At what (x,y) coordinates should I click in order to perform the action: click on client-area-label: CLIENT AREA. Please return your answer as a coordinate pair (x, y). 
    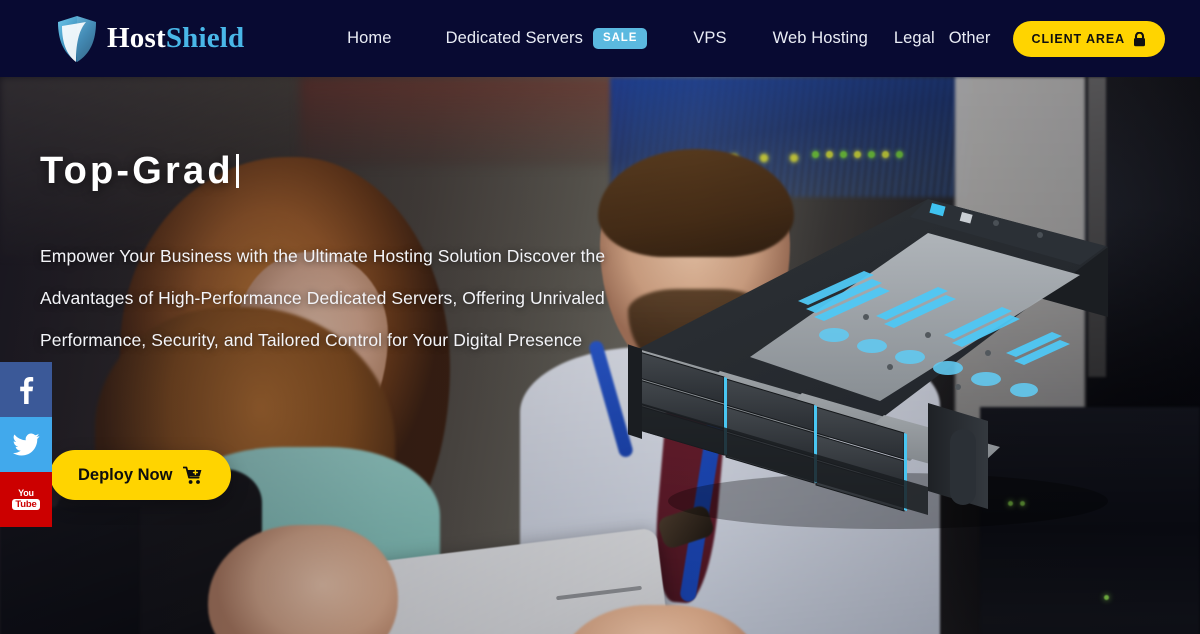
    Looking at the image, I should click on (1078, 39).